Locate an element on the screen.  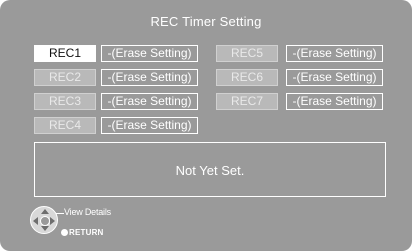
rec4-button: REC4 is located at coordinates (65, 125).